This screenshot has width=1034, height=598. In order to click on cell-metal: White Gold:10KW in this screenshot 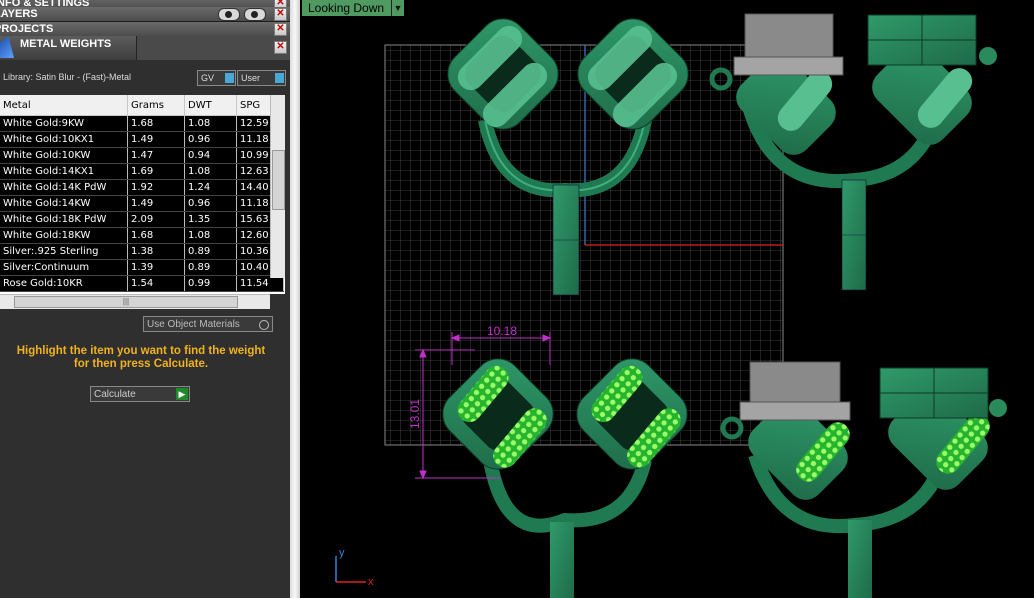, I will do `click(64, 155)`.